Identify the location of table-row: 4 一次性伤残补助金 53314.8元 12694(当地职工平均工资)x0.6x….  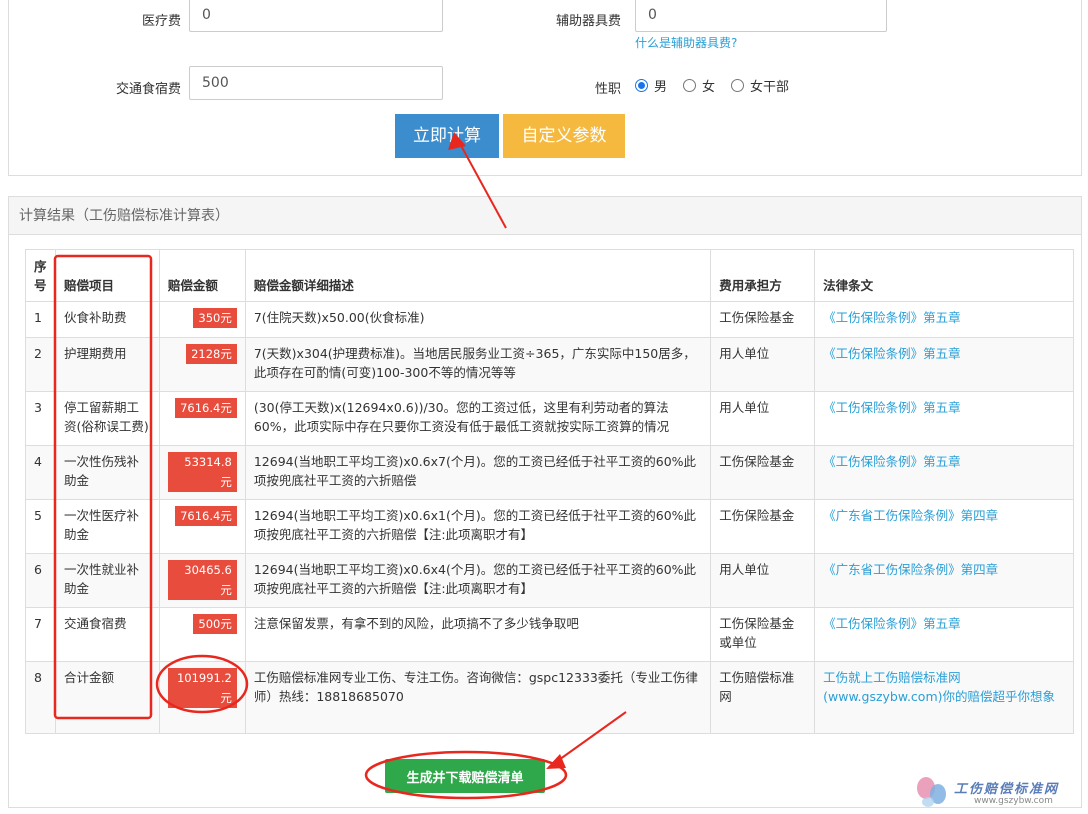
(549, 472).